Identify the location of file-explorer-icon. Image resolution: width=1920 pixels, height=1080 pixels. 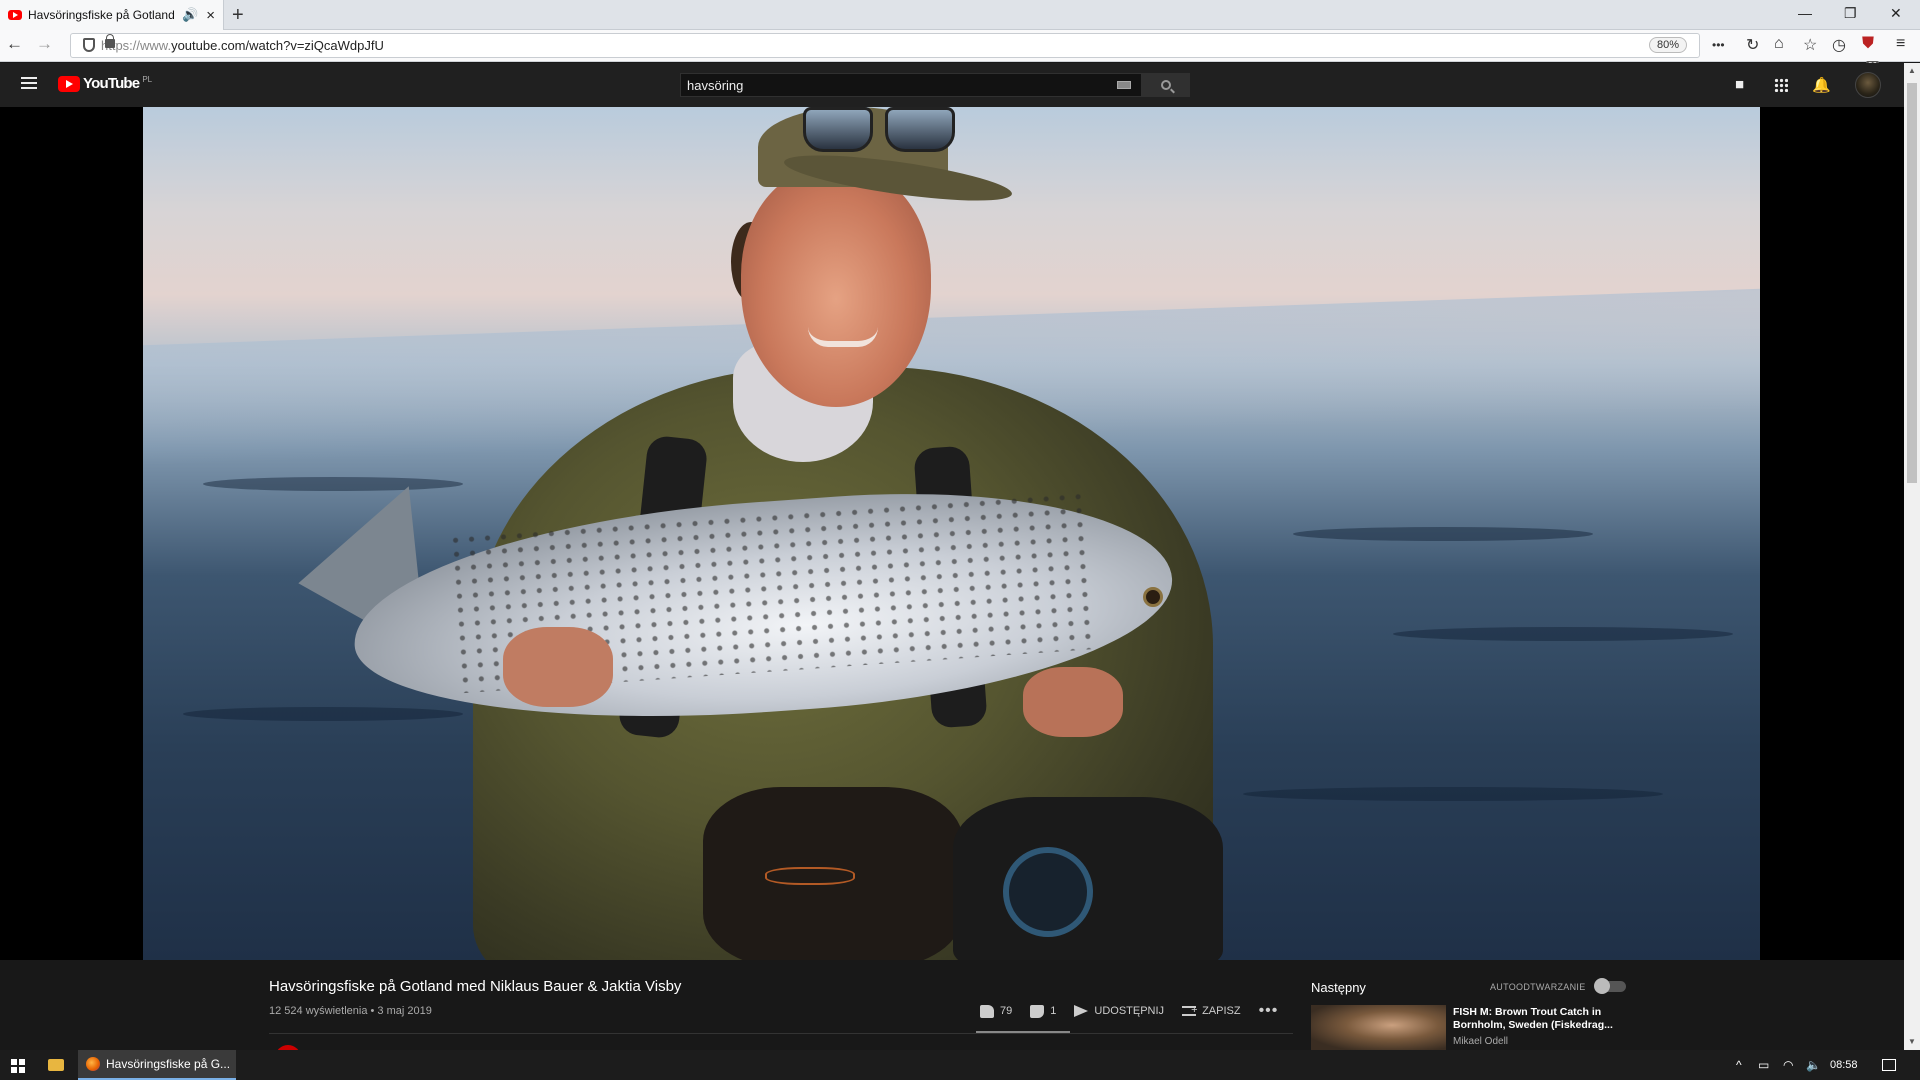
(56, 1065).